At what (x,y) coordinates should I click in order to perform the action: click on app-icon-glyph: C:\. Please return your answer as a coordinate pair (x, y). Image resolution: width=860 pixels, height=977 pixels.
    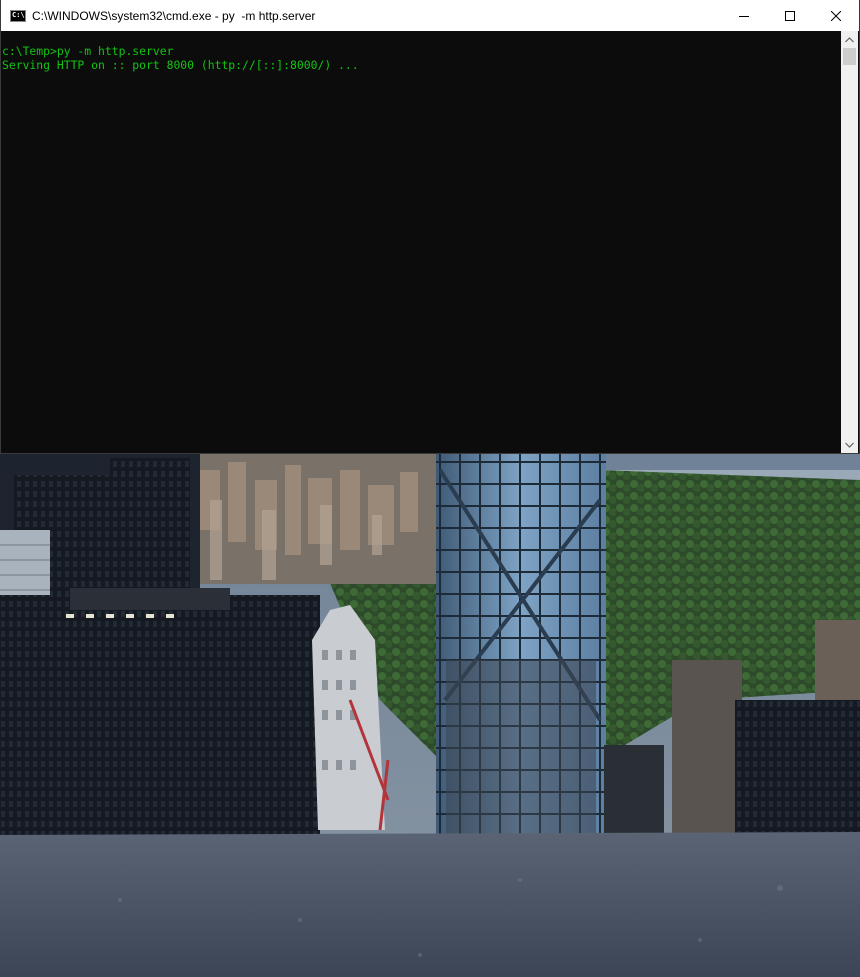
    Looking at the image, I should click on (18, 14).